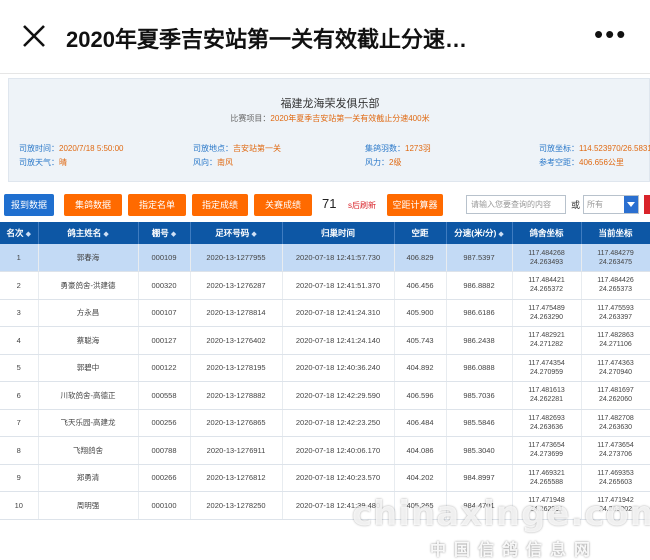 This screenshot has height=560, width=650. Describe the element at coordinates (611, 204) in the screenshot. I see `filter-select: 所有` at that location.